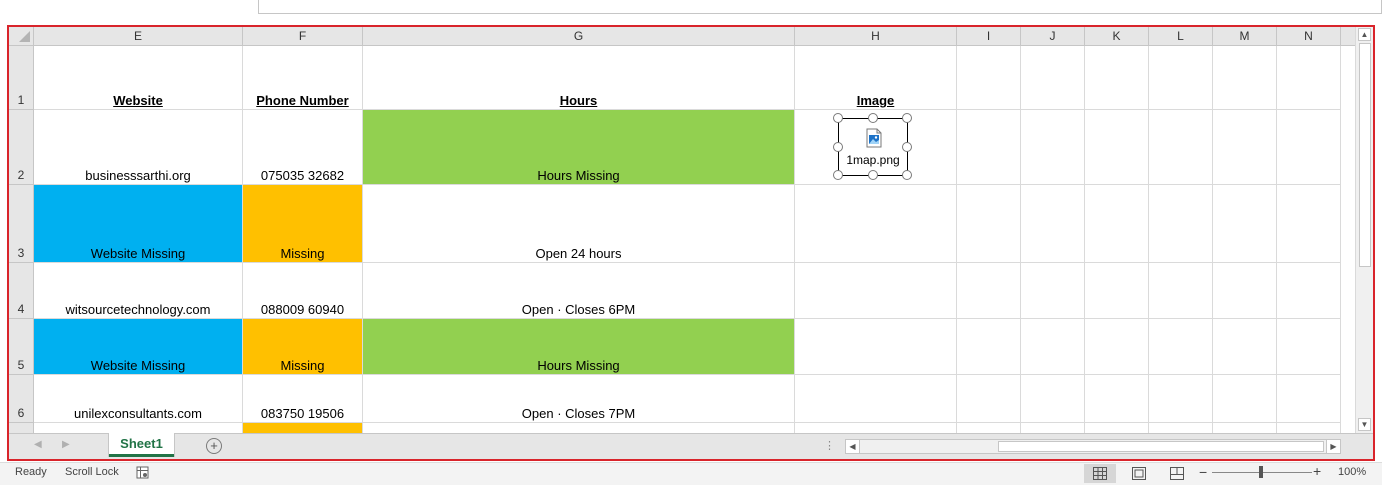 The width and height of the screenshot is (1382, 485). Describe the element at coordinates (907, 175) in the screenshot. I see `resize-handle-bottom-right` at that location.